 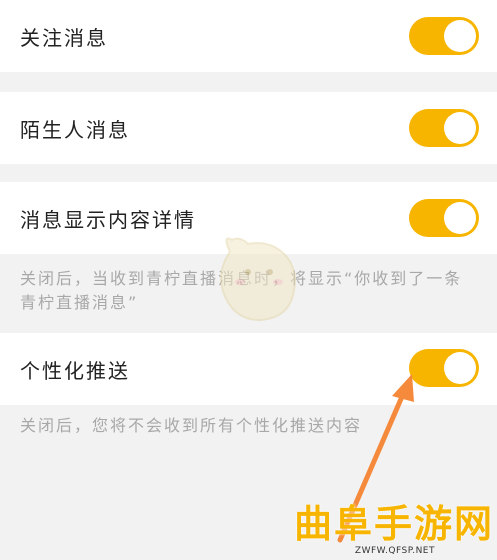 What do you see at coordinates (64, 37) in the screenshot?
I see `setting-label: 关注消息` at bounding box center [64, 37].